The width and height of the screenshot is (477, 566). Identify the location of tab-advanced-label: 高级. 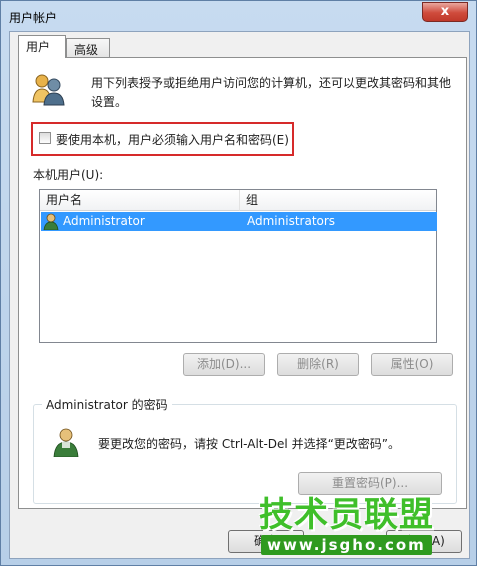
(86, 50).